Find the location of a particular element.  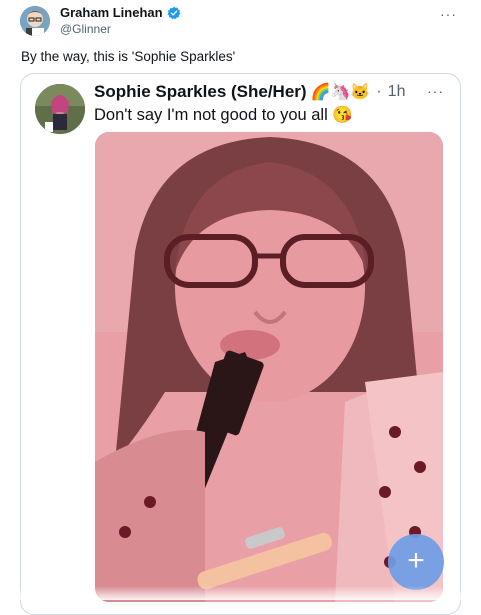

author-name-text: Graham Linehan is located at coordinates (111, 12).